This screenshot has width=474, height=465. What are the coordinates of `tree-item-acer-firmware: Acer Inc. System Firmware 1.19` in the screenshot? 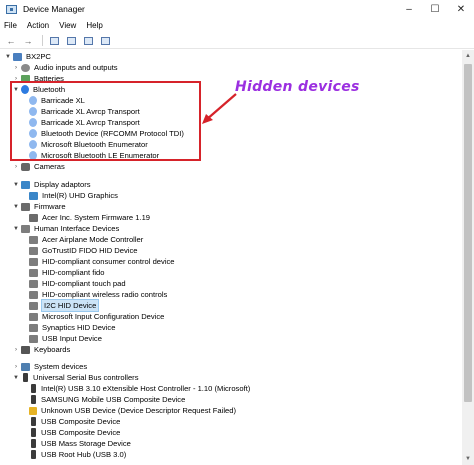 It's located at (89, 217).